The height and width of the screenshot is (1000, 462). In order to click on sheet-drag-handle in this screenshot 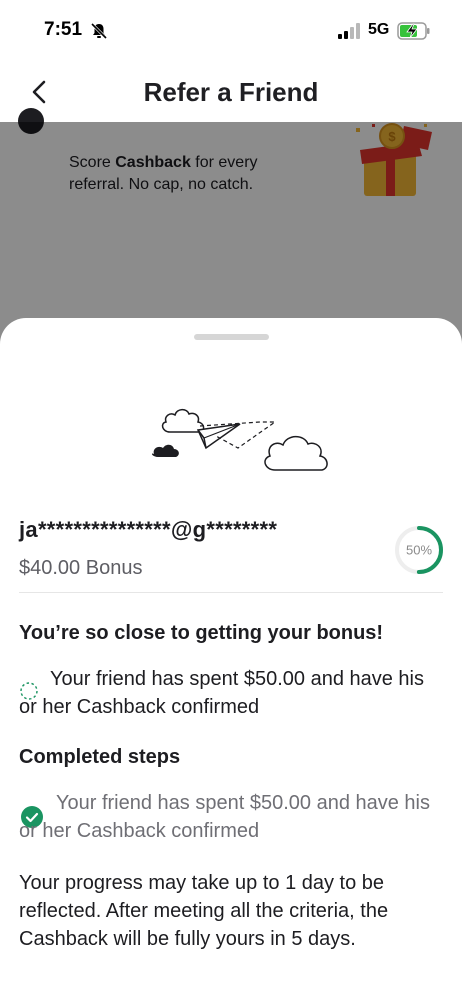, I will do `click(231, 337)`.